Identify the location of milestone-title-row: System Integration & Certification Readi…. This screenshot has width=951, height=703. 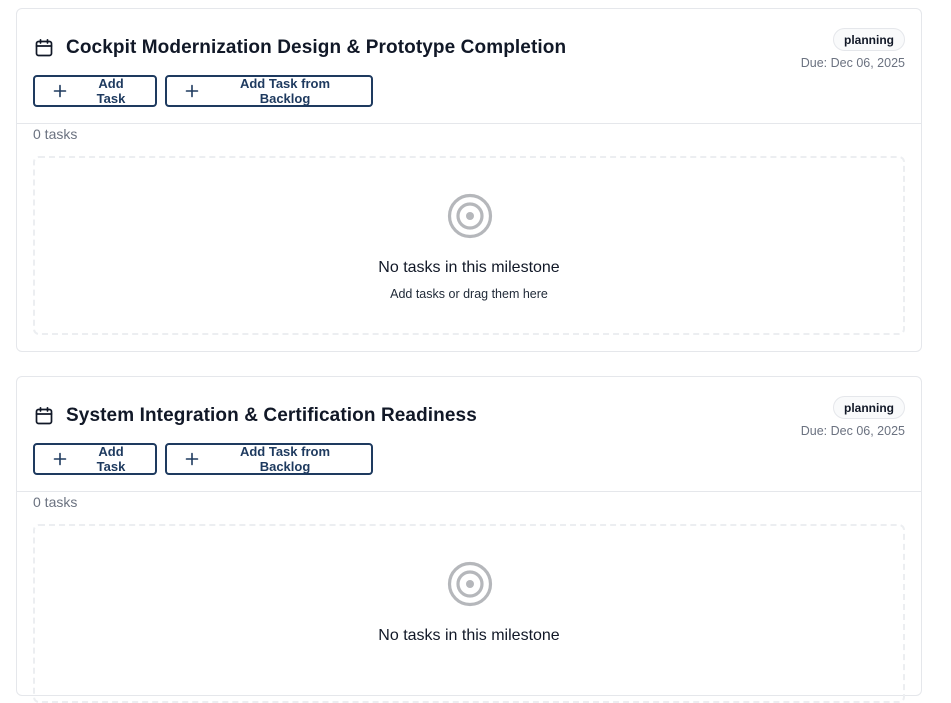
(255, 416).